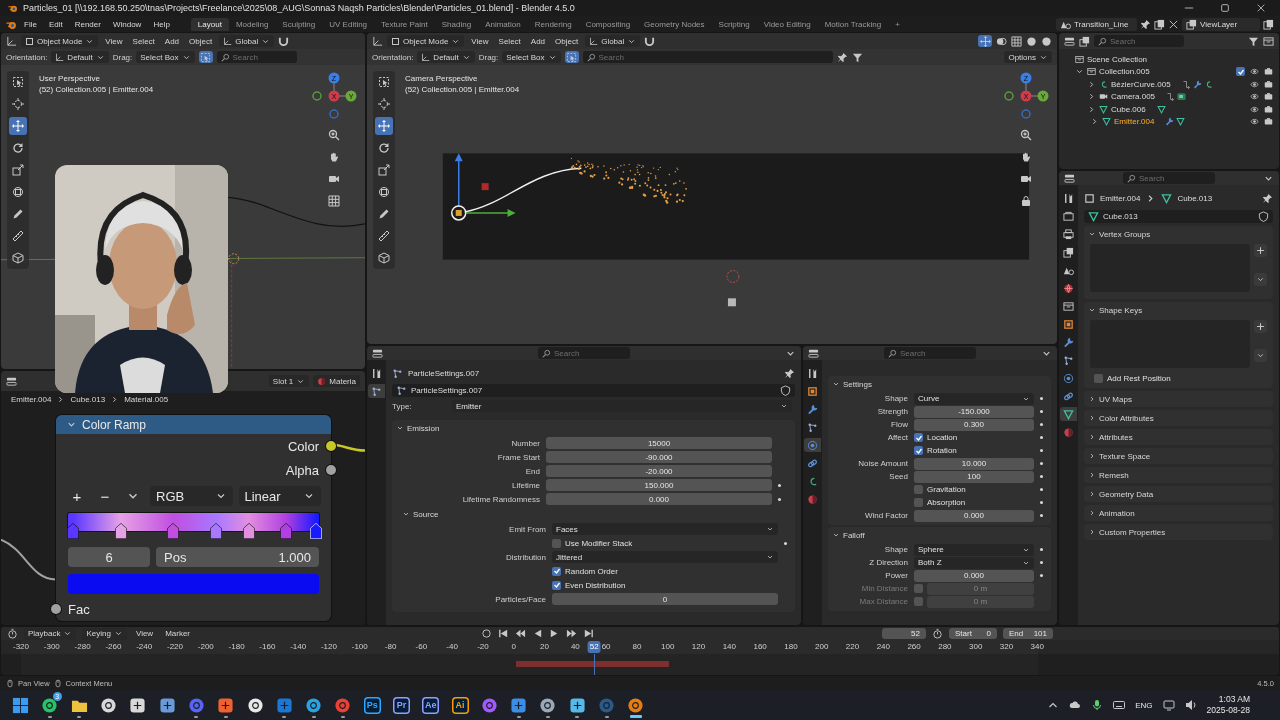  Describe the element at coordinates (974, 463) in the screenshot. I see `number-field: 10.000` at that location.